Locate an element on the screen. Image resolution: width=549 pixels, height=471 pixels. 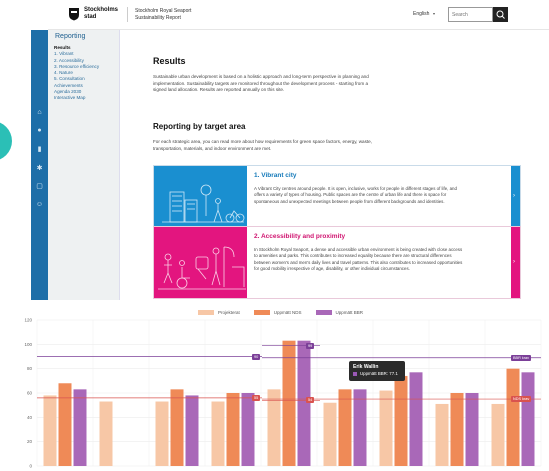
chart-tooltip: Erik Wallin Uppmätt BBR: 77.1 is located at coordinates (377, 371).